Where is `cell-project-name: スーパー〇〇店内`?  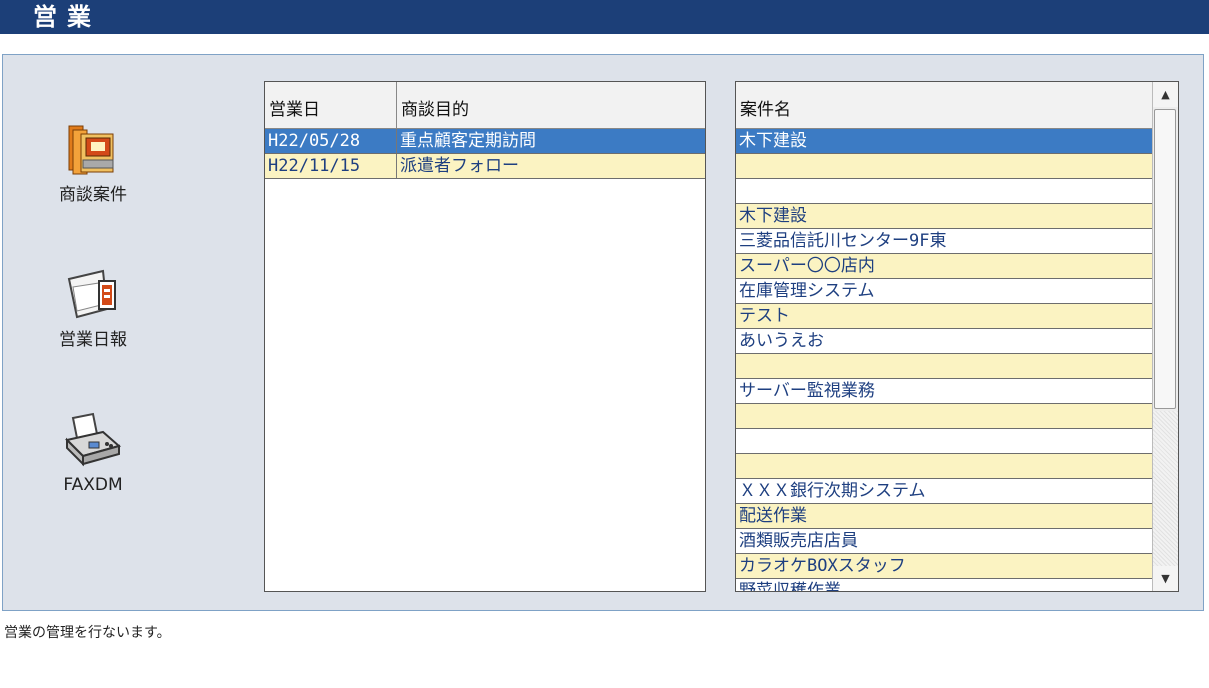
cell-project-name: スーパー〇〇店内 is located at coordinates (807, 266).